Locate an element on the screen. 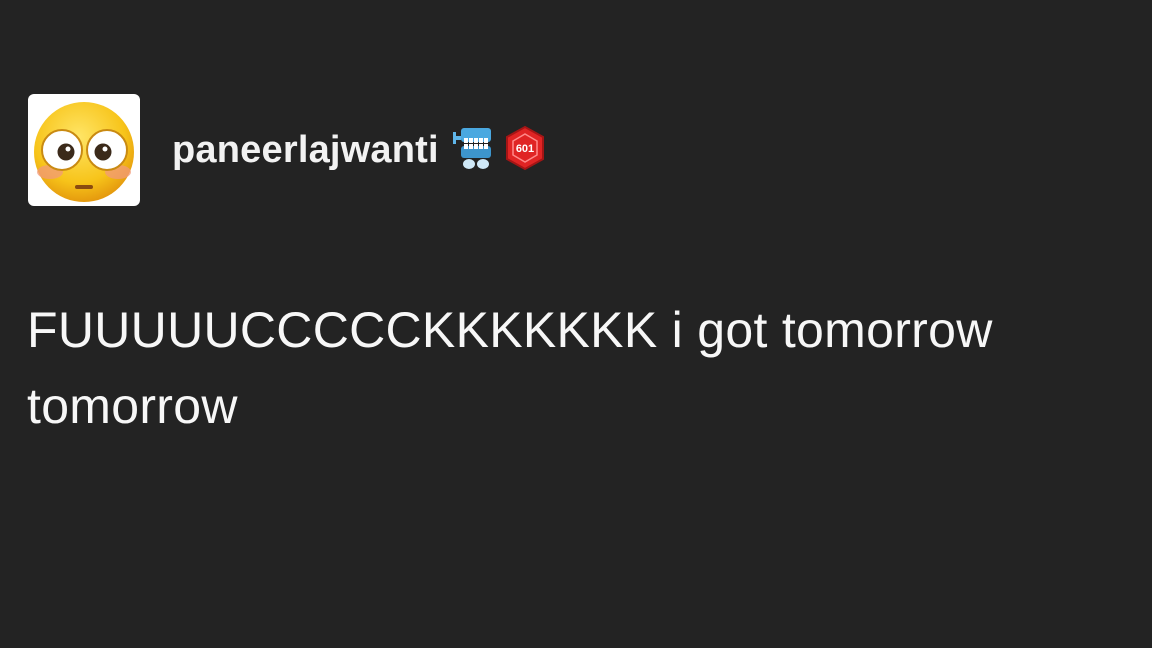 The height and width of the screenshot is (648, 1152). chattering-teeth-icon is located at coordinates (472, 150).